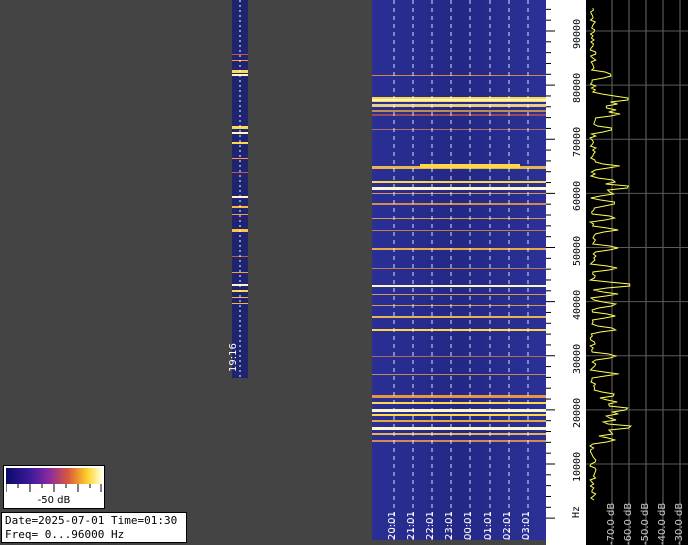 This screenshot has width=688, height=545. What do you see at coordinates (411, 525) in the screenshot?
I see `time-tick-label: 21:01` at bounding box center [411, 525].